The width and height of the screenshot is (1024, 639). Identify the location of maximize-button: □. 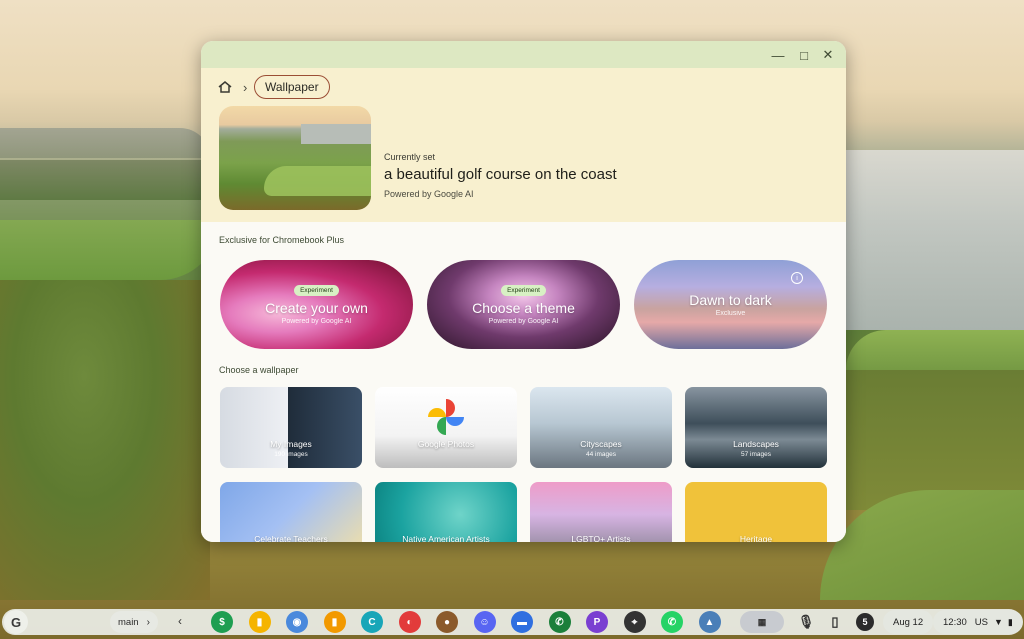
(804, 55).